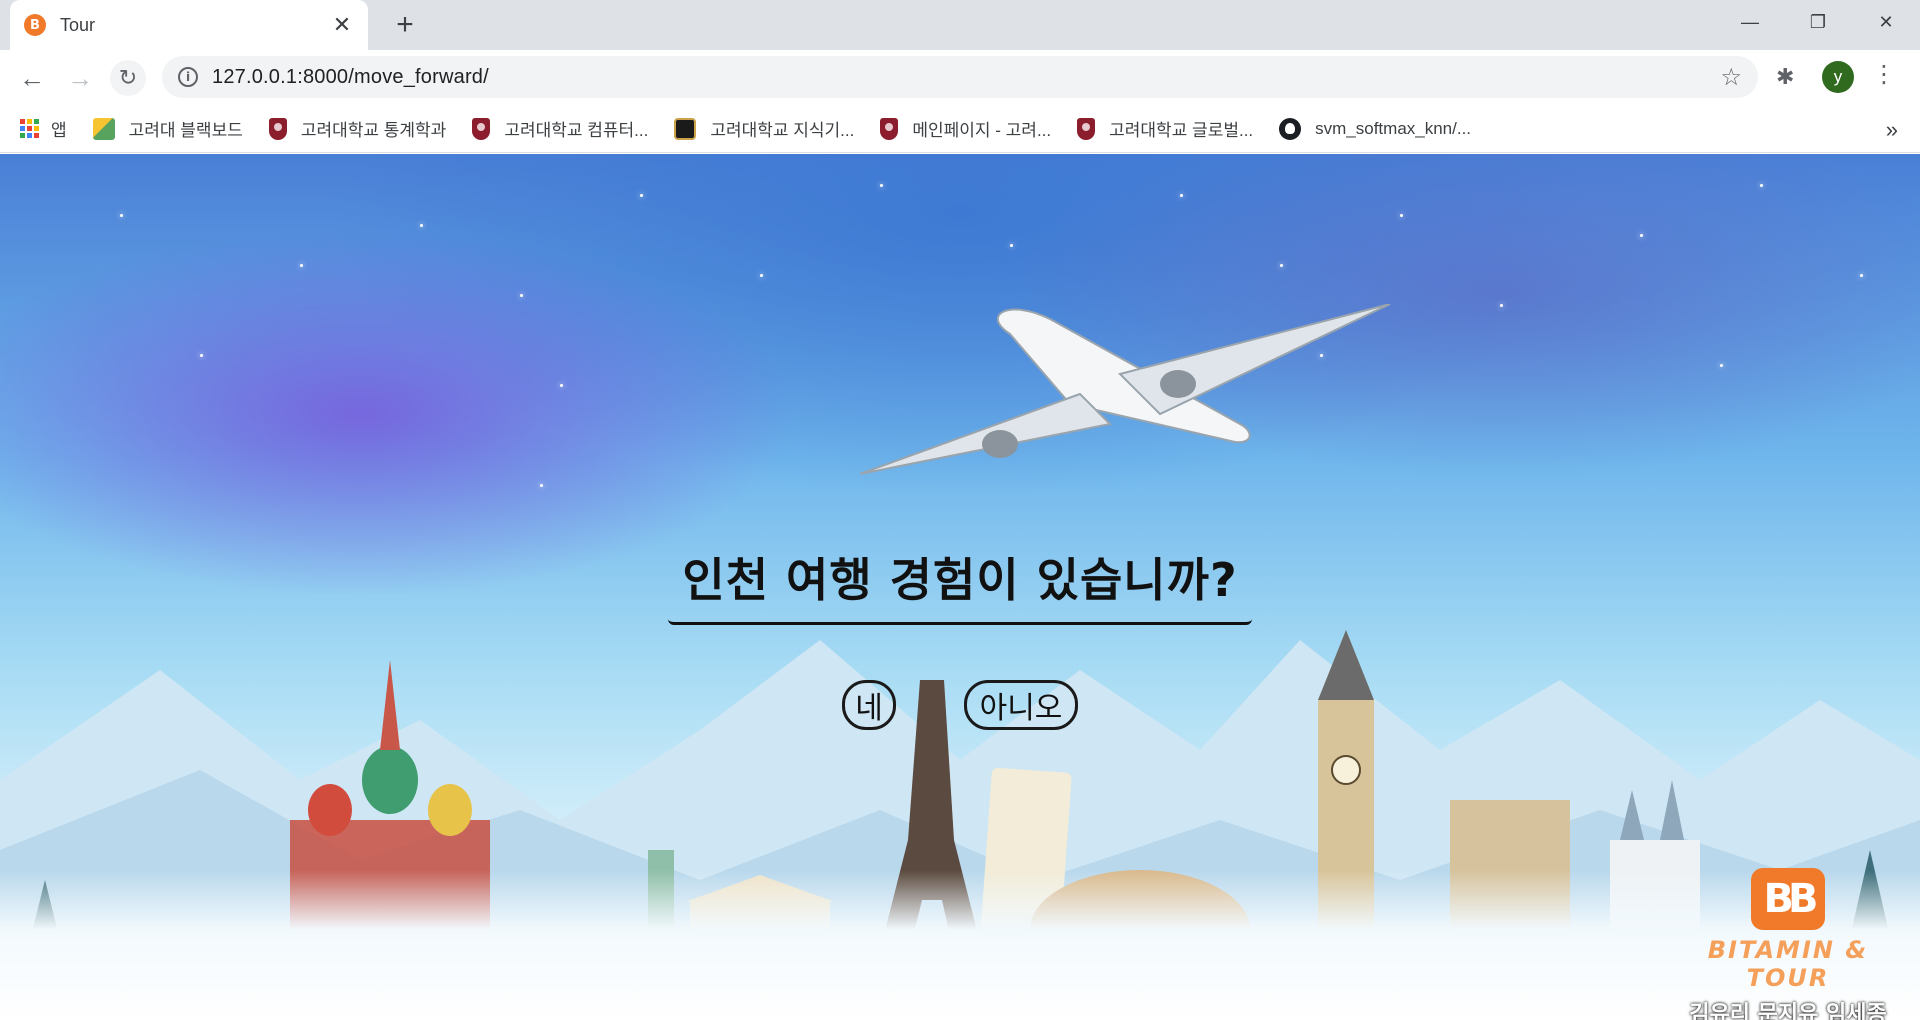  I want to click on bookmark-star-icon: ☆, so click(1731, 77).